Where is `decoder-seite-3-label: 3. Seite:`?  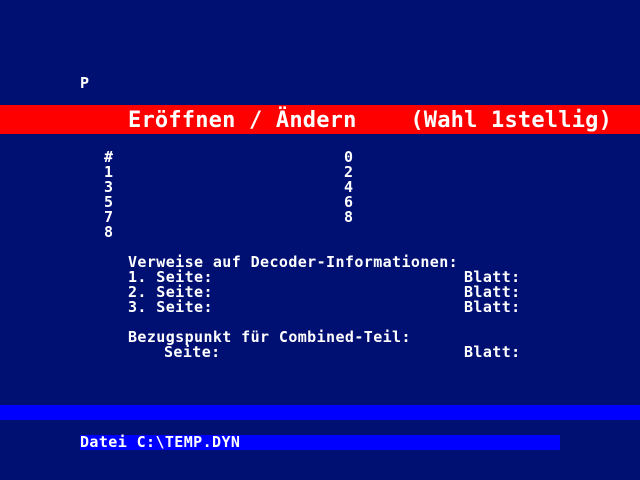 decoder-seite-3-label: 3. Seite: is located at coordinates (170, 307).